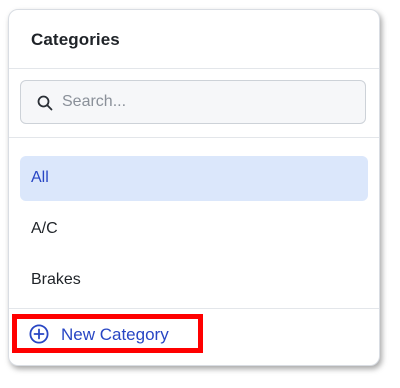  I want to click on list-item-label: A/C, so click(44, 228).